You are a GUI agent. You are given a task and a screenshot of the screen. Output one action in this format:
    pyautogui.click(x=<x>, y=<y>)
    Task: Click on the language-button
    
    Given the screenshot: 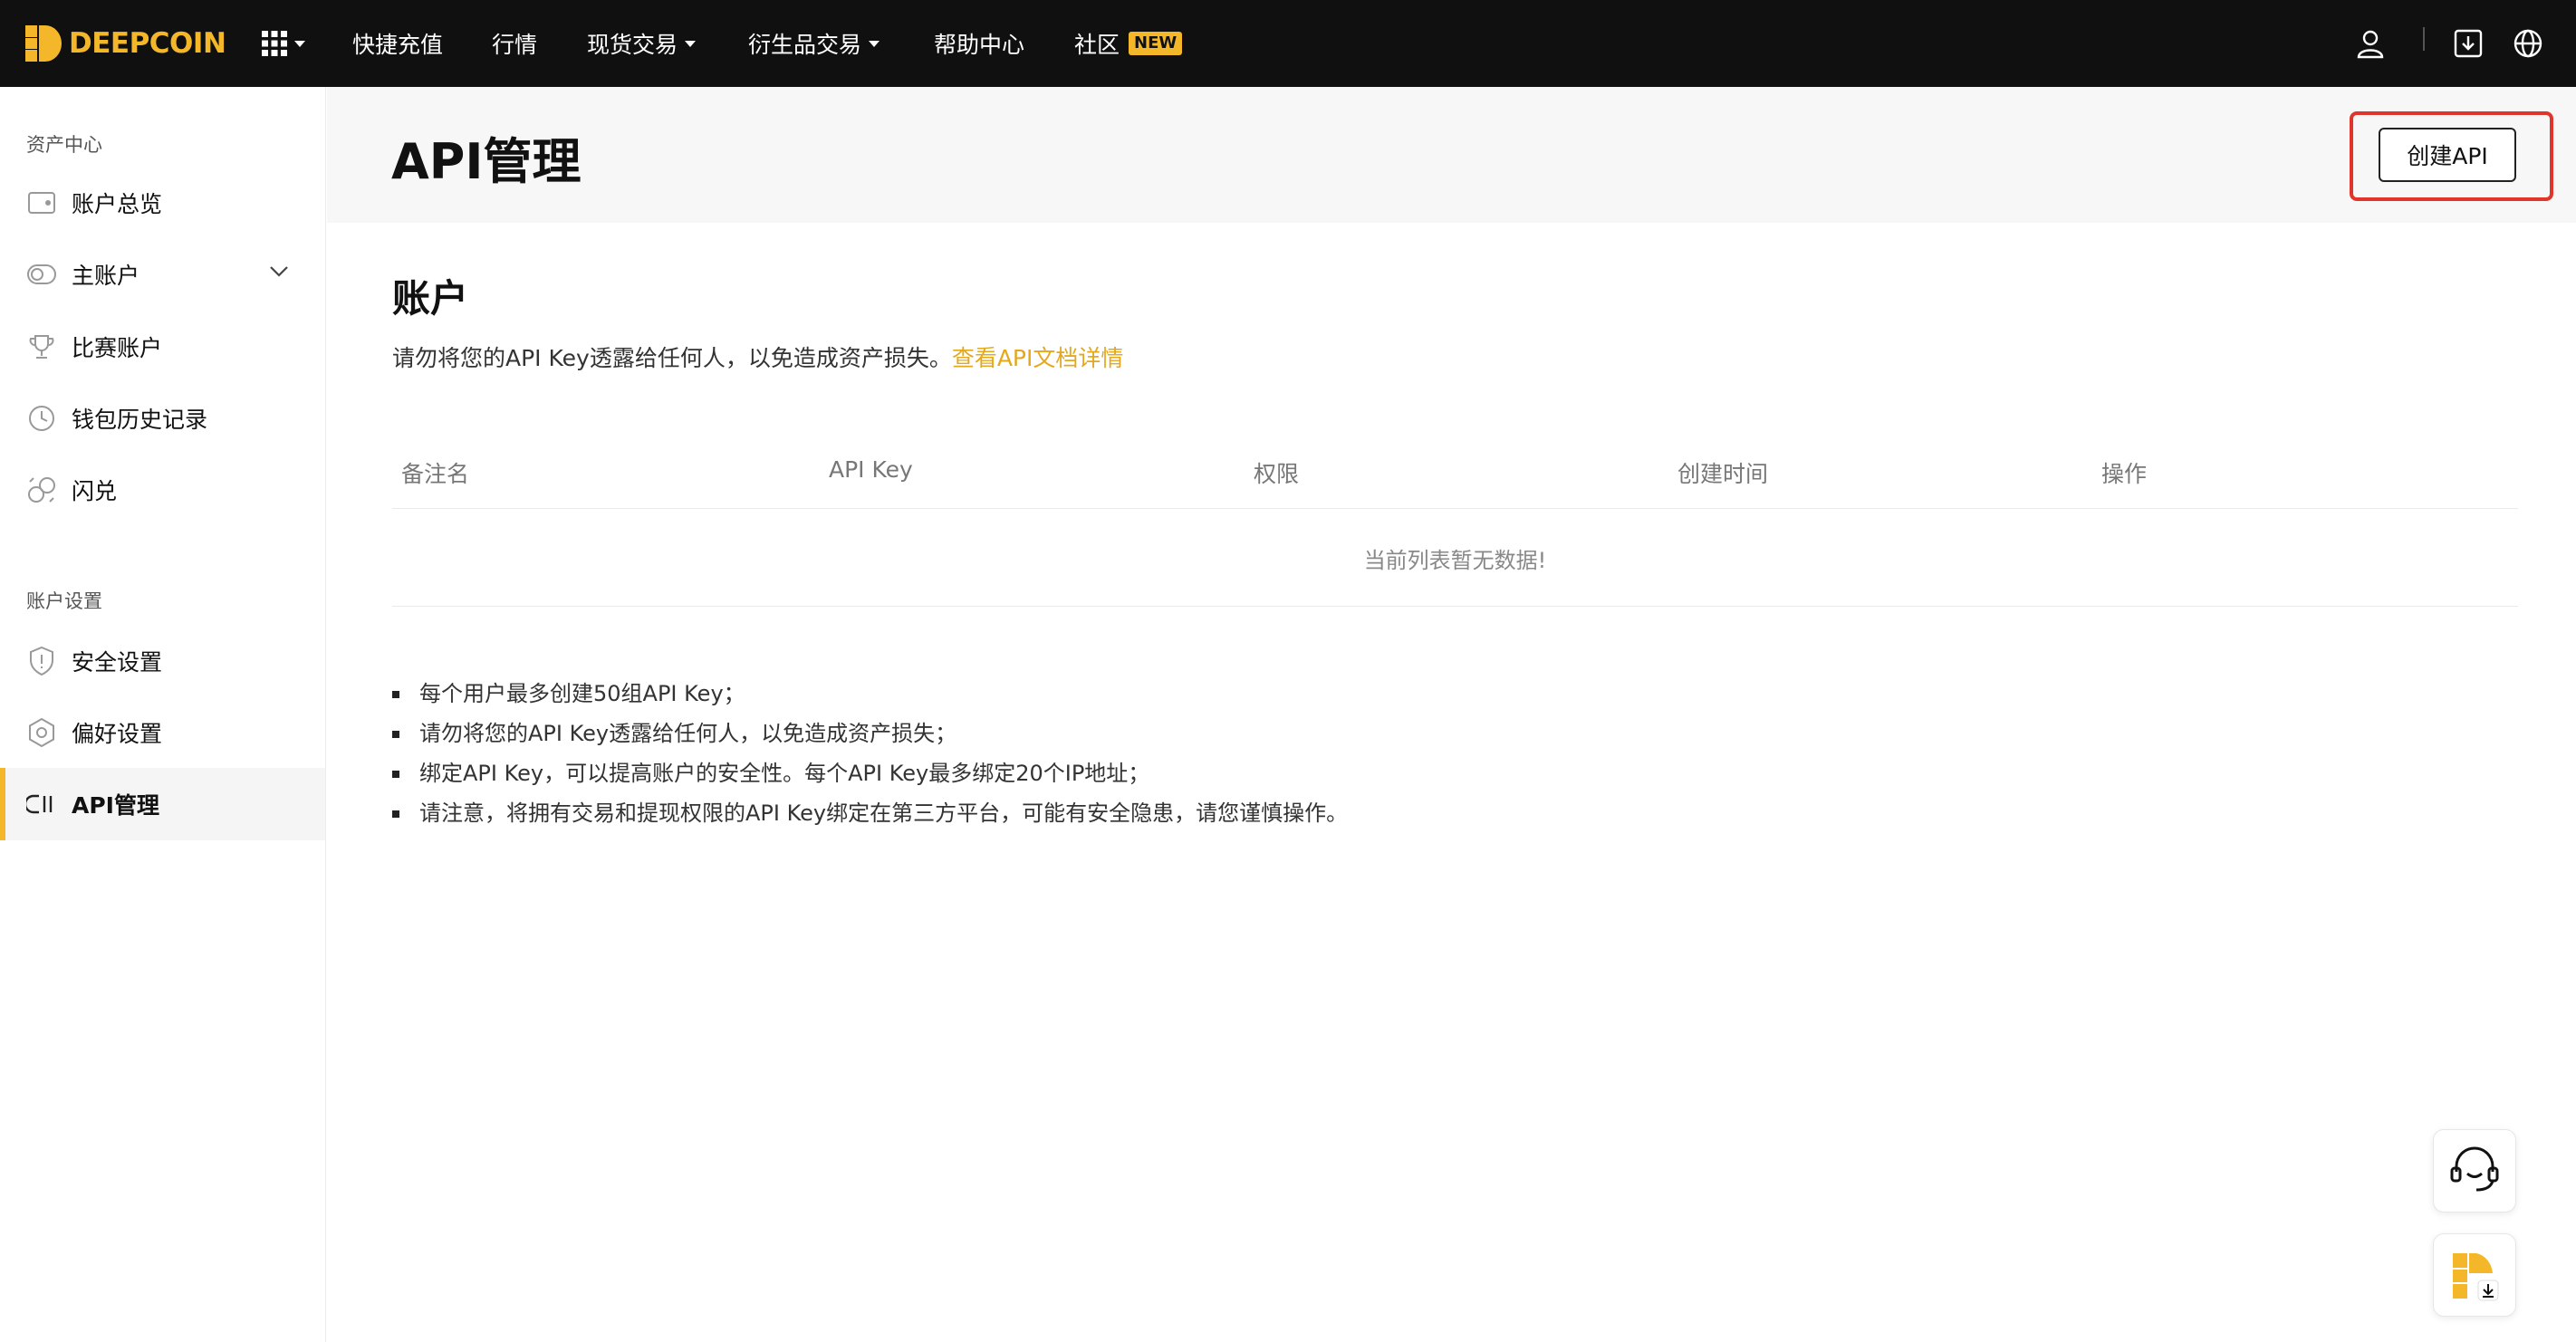 What is the action you would take?
    pyautogui.click(x=2528, y=43)
    